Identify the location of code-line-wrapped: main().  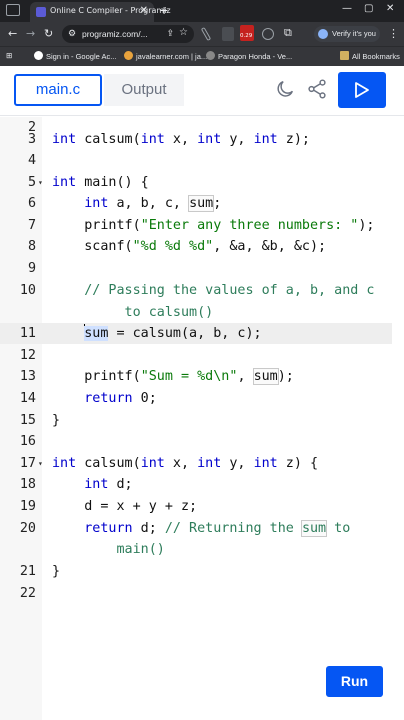
(202, 549).